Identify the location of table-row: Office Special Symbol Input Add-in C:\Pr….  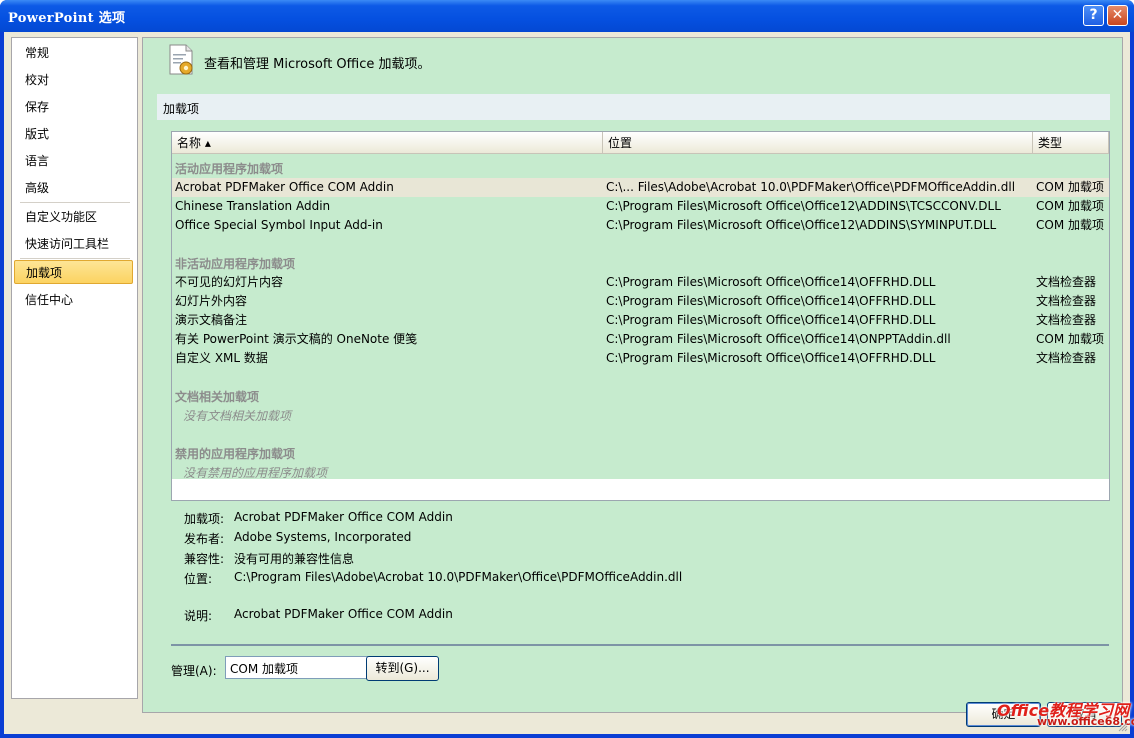
(640, 225).